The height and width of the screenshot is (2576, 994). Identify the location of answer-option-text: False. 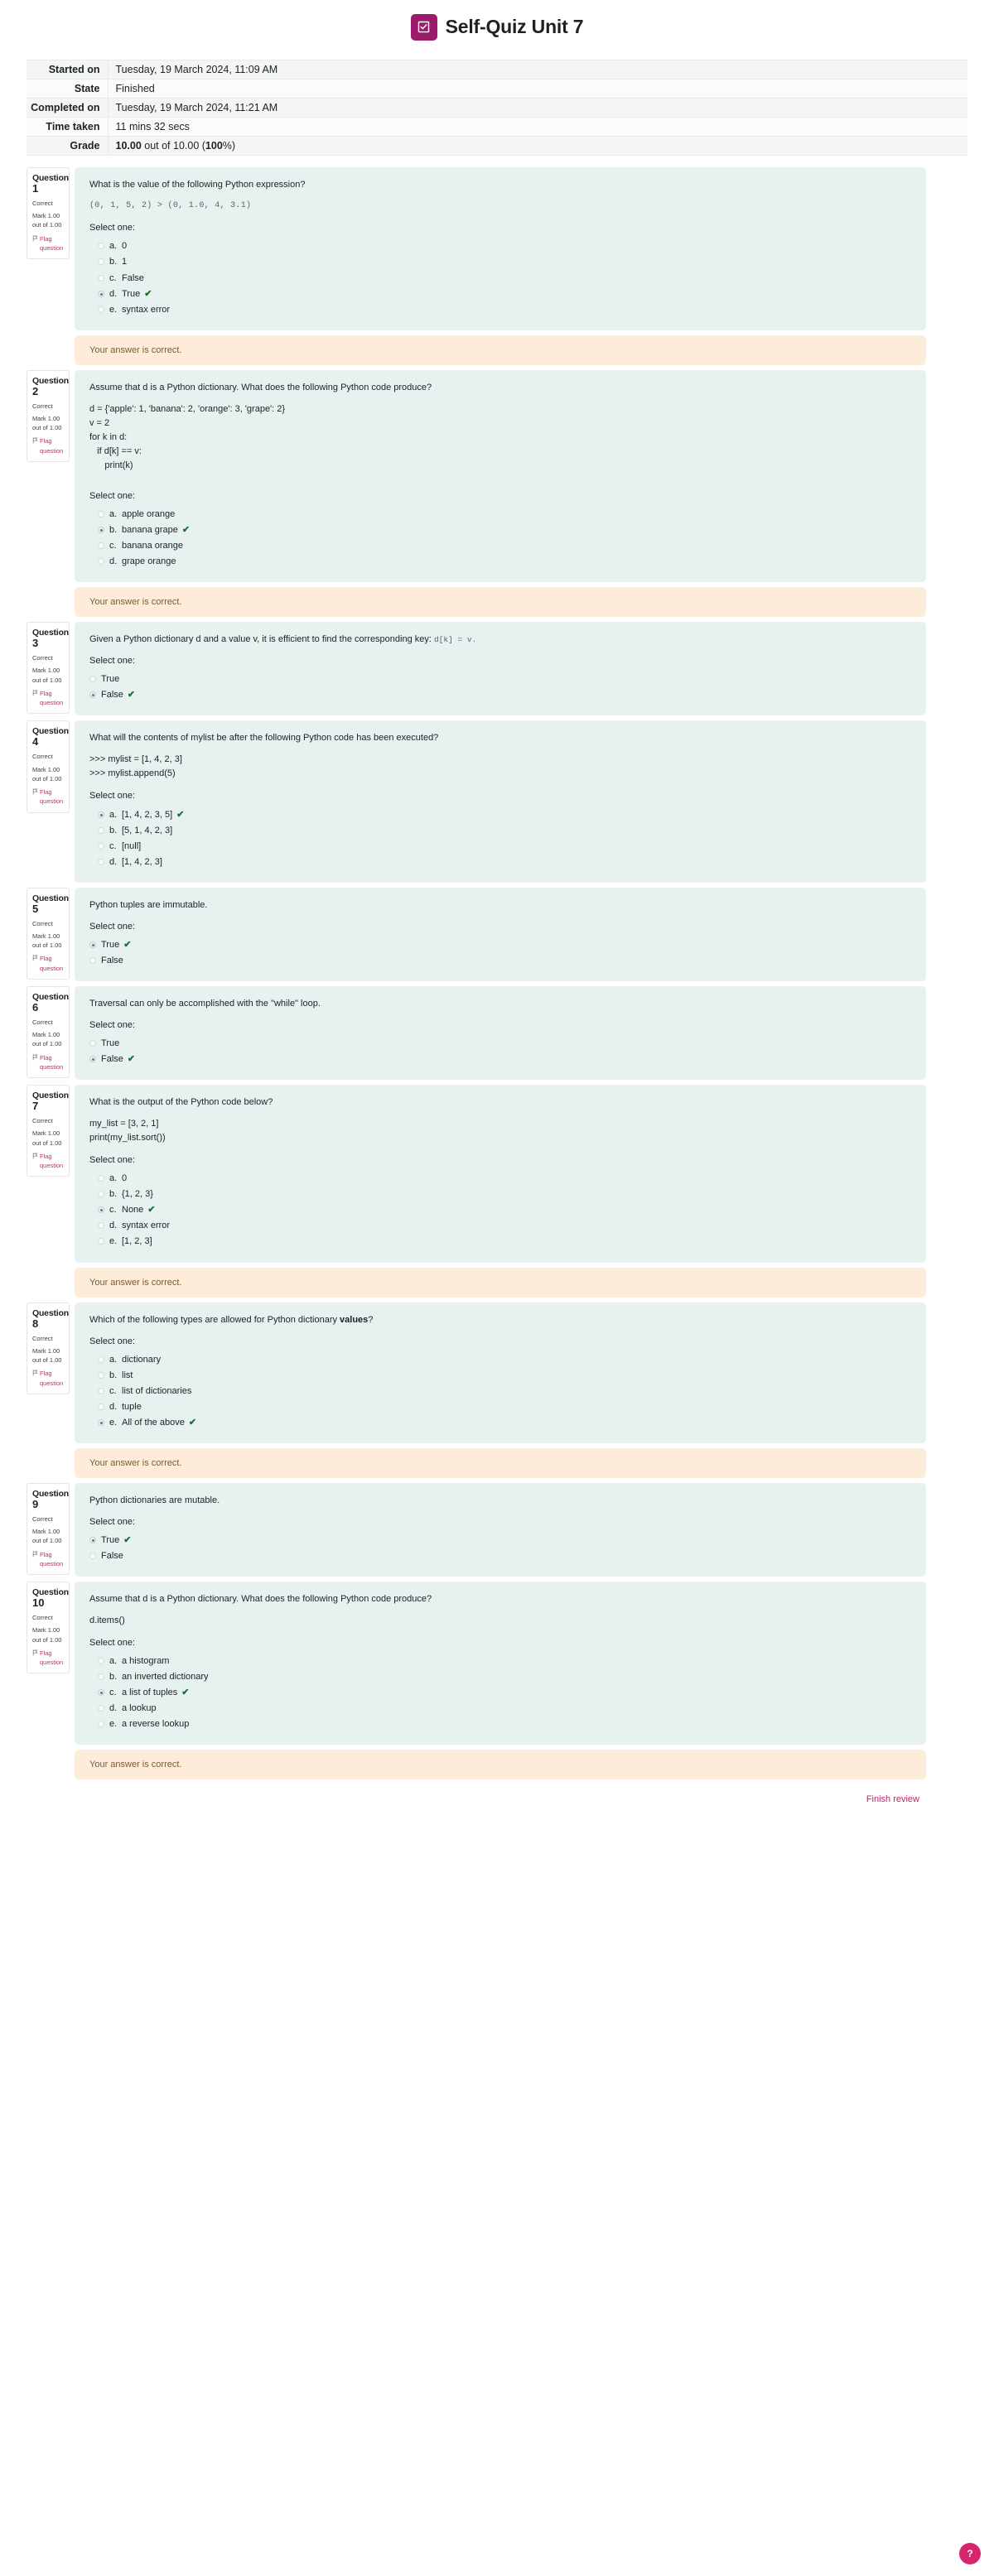
(112, 1059).